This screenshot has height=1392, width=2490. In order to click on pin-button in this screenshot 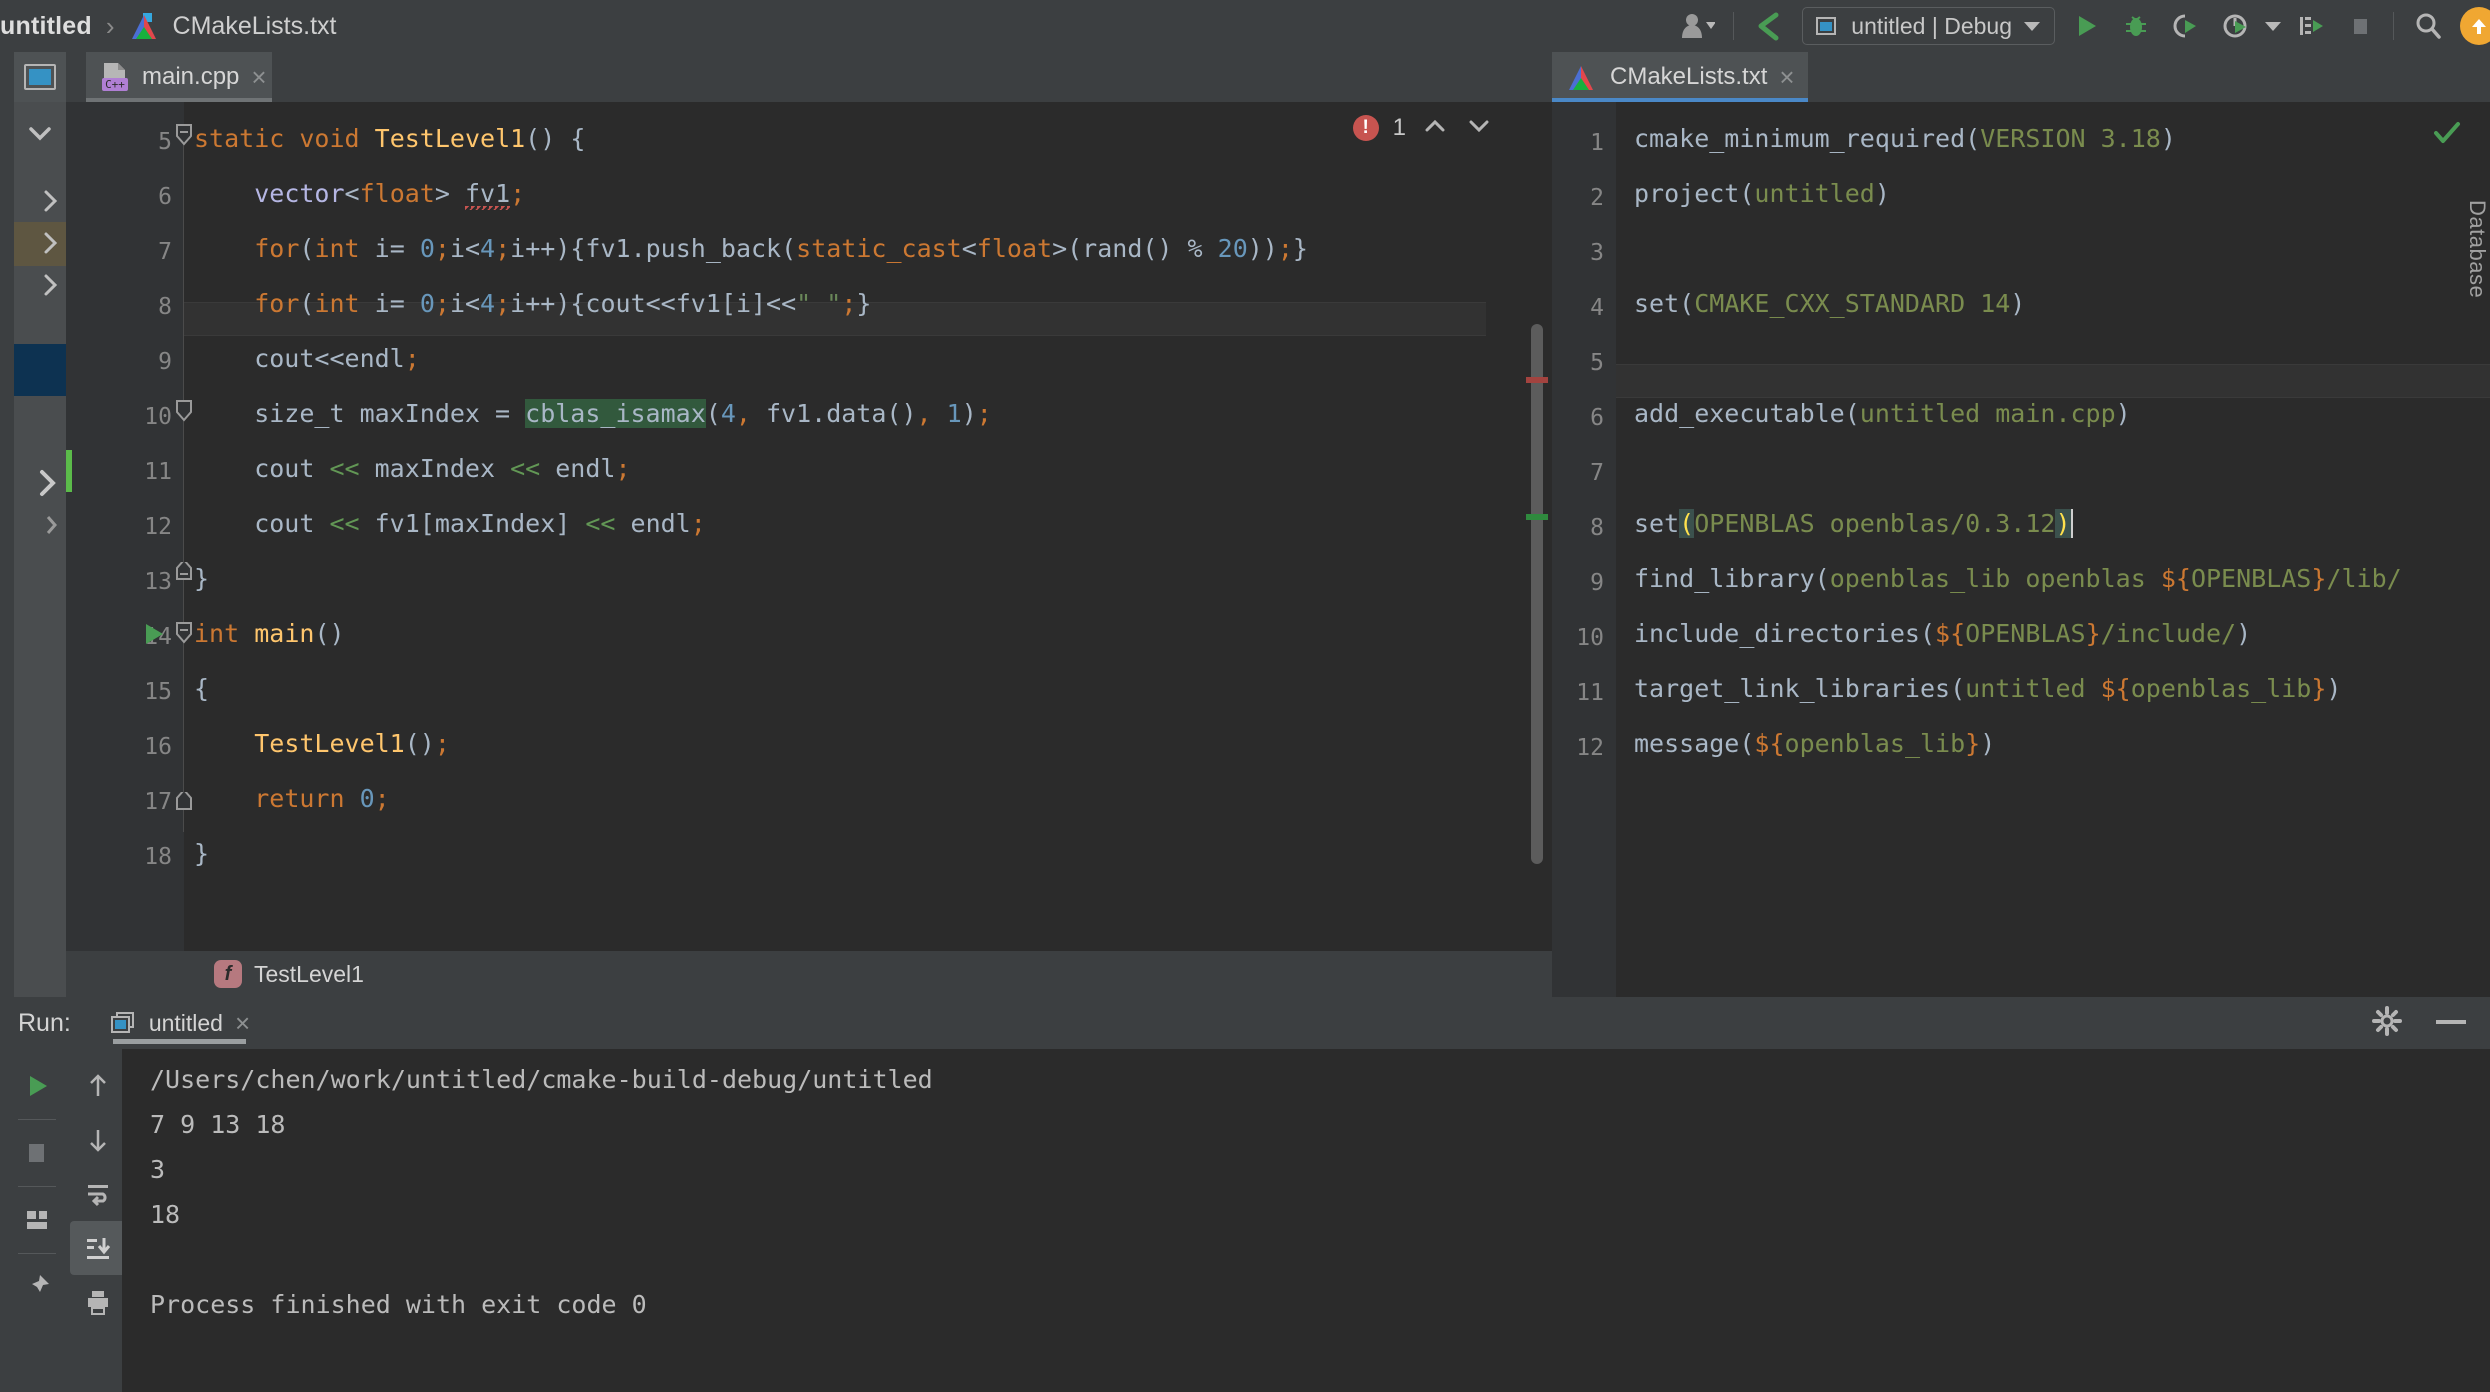, I will do `click(37, 1287)`.